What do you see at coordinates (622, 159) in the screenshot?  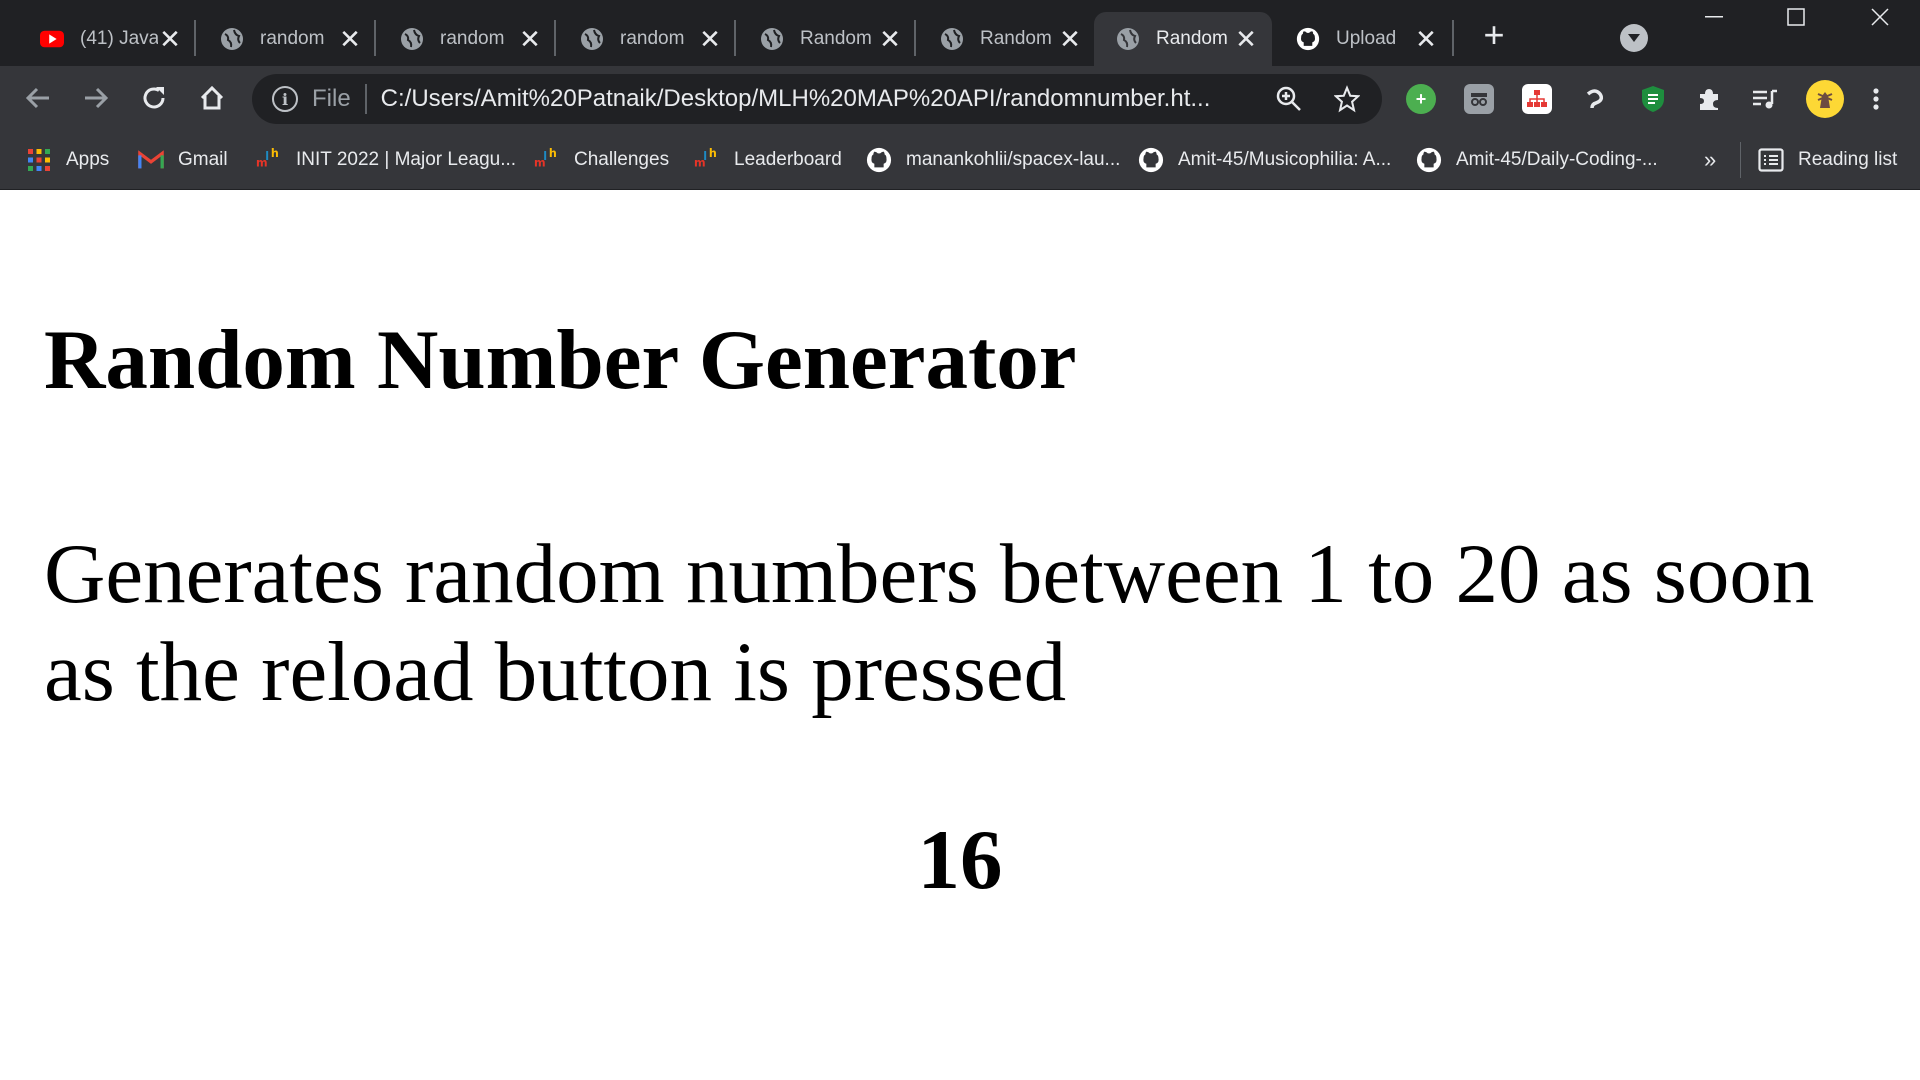 I see `bookmark-label: Challenges` at bounding box center [622, 159].